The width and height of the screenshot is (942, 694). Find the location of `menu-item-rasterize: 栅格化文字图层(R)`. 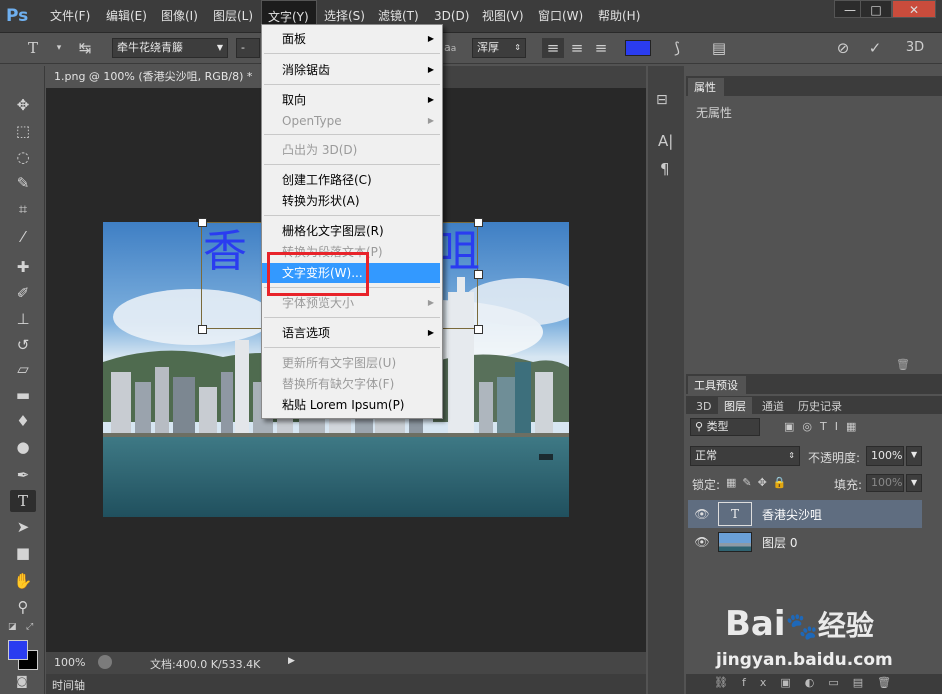

menu-item-rasterize: 栅格化文字图层(R) is located at coordinates (351, 231).